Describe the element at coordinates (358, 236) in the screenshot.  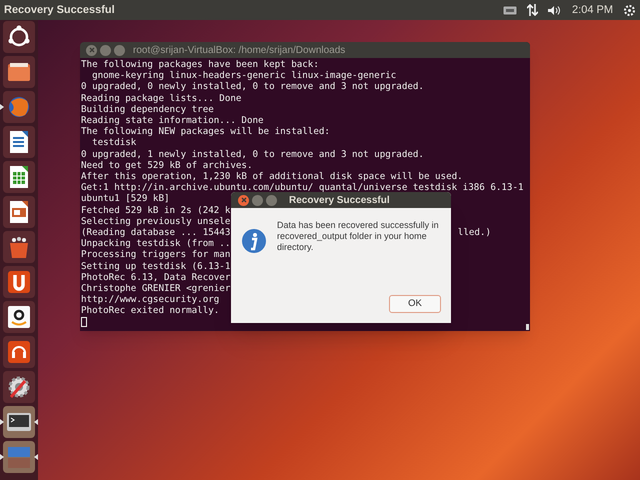
I see `dialog-message: Data has been recovered successfully in recovered_output folder in your home directory.` at that location.